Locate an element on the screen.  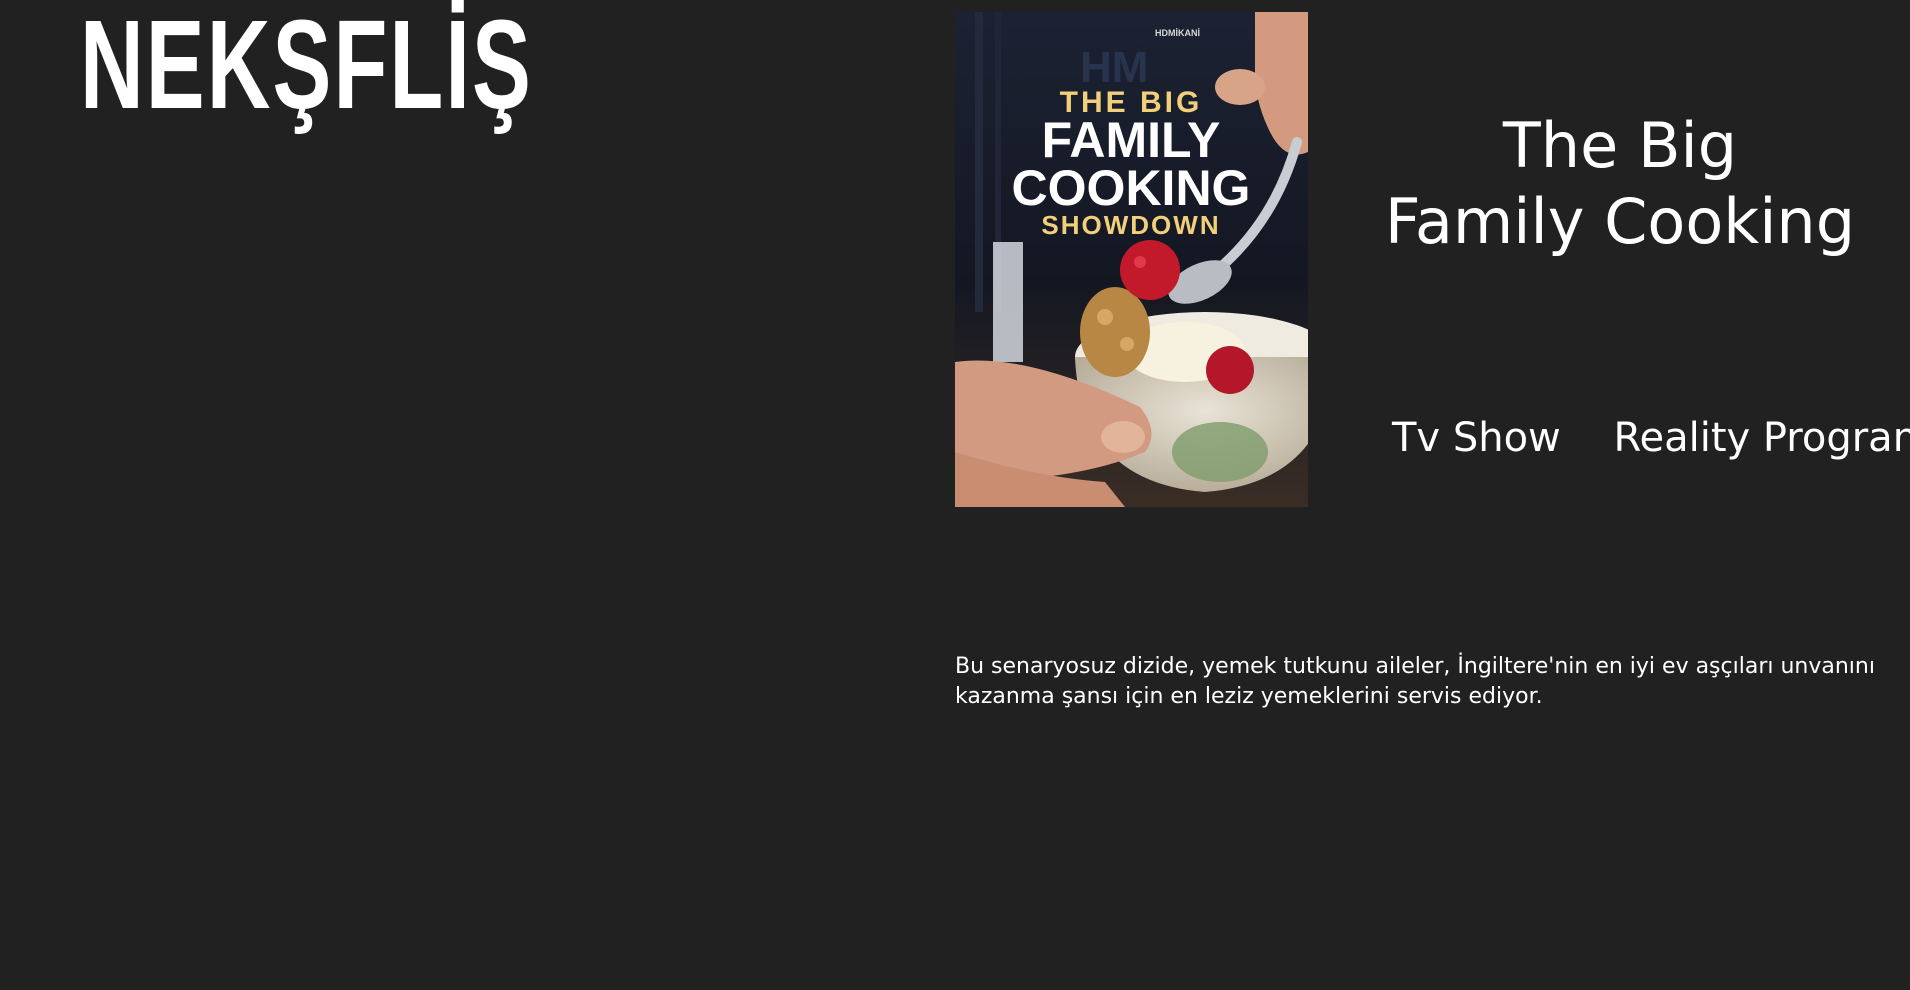
show-title-line2: Family Cooking is located at coordinates (1620, 221).